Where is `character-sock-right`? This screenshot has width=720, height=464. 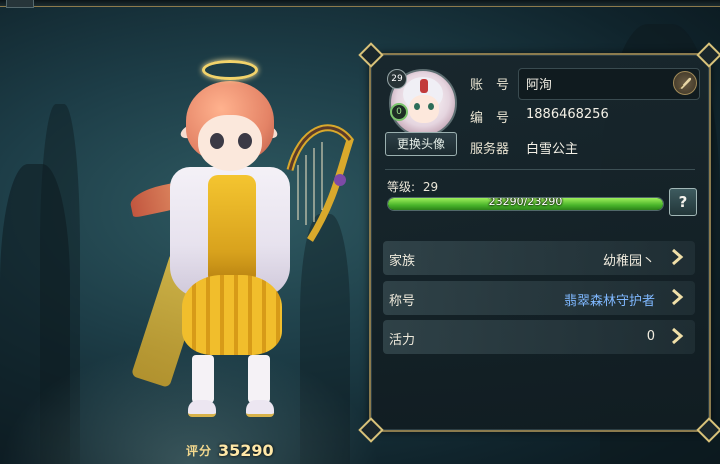
character-sock-right is located at coordinates (259, 379).